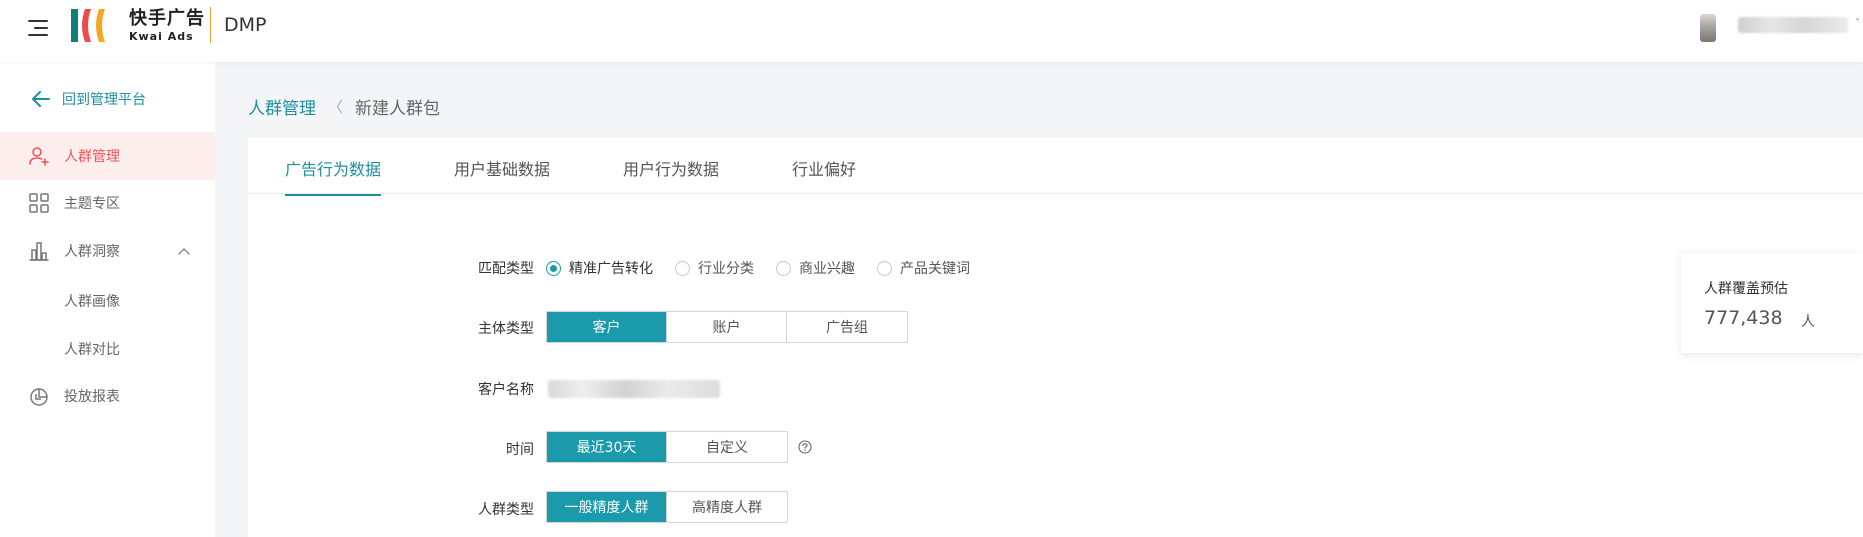  Describe the element at coordinates (41, 99) in the screenshot. I see `arrow-left-icon` at that location.